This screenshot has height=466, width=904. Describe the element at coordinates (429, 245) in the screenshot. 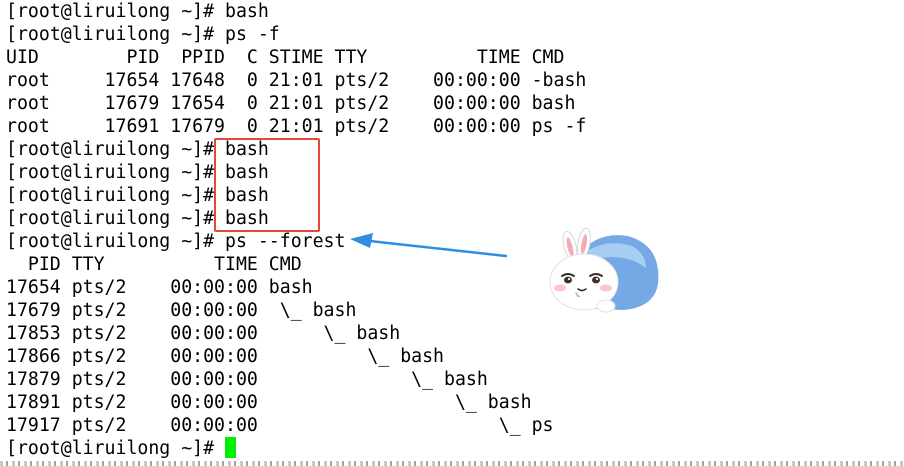

I see `blue-arrow-icon` at that location.